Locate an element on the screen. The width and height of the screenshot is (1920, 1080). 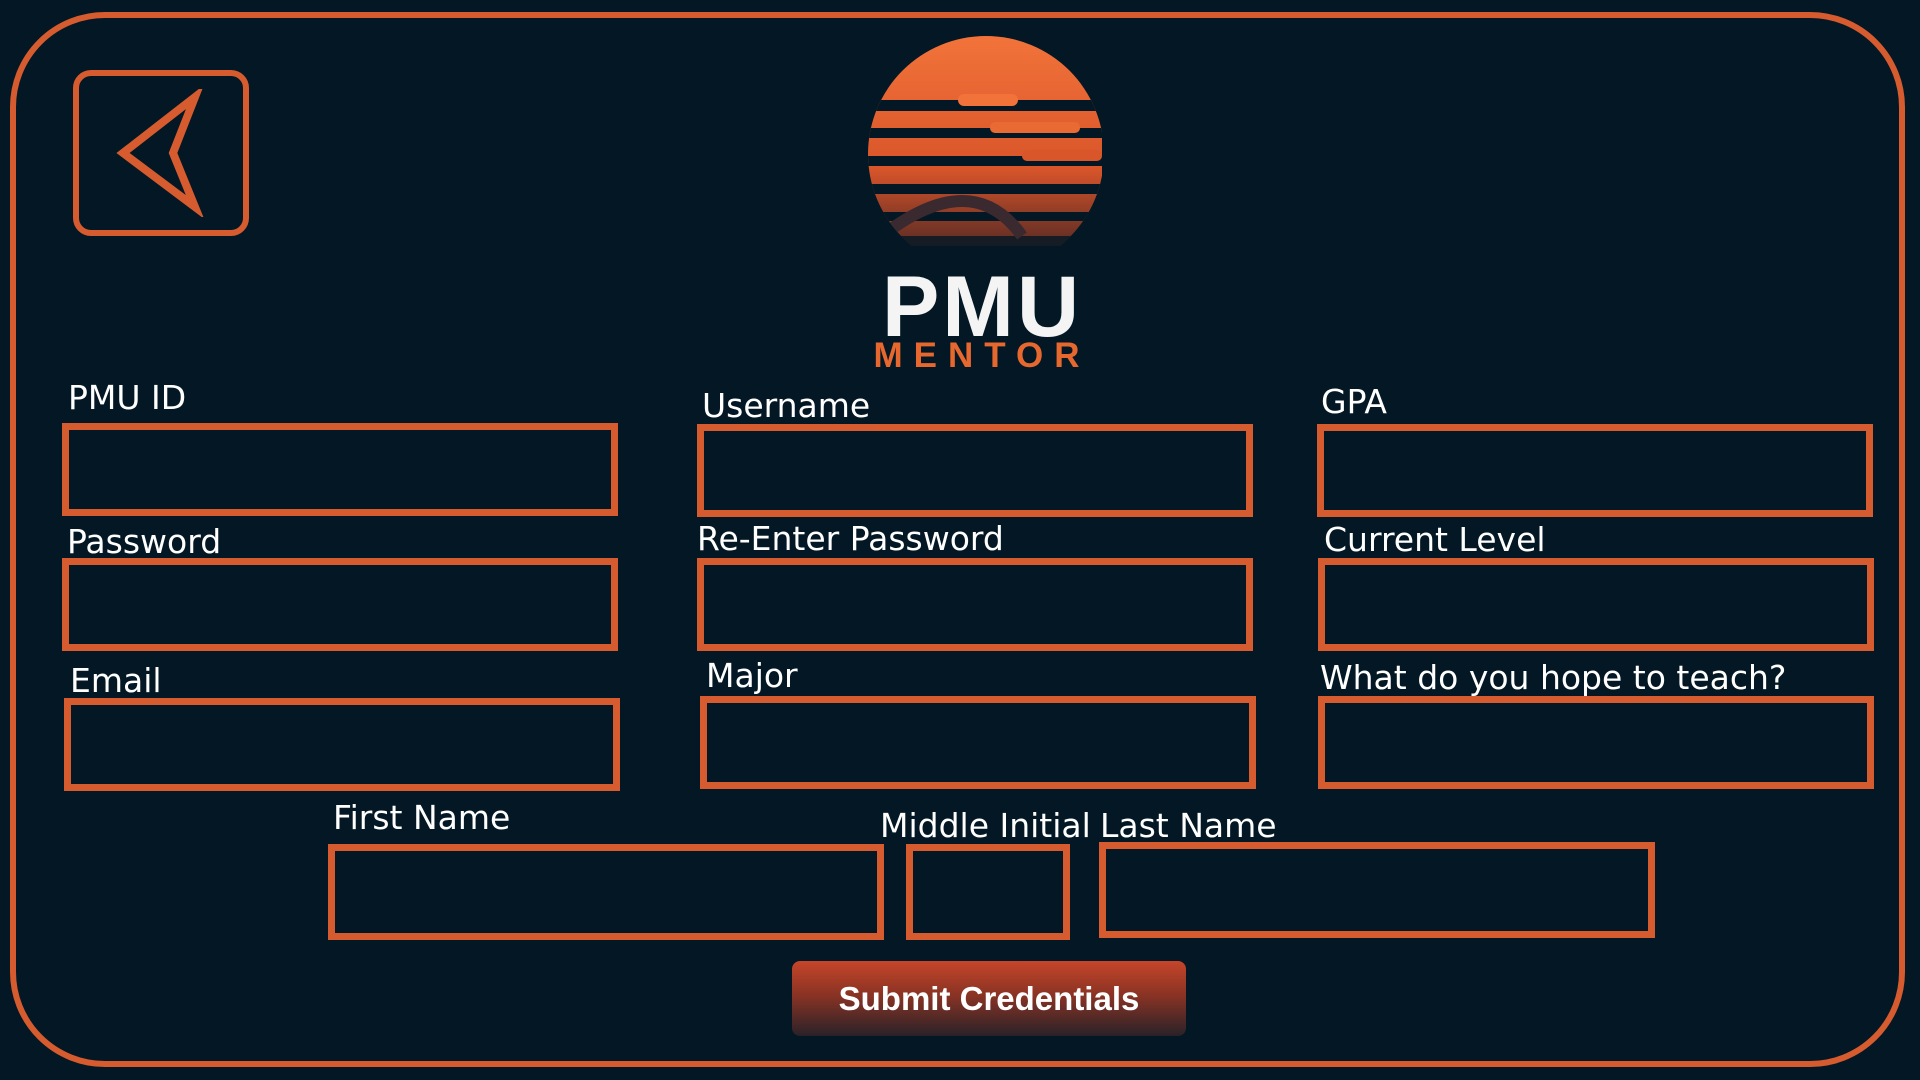
pmu-id-label: PMU ID is located at coordinates (127, 397).